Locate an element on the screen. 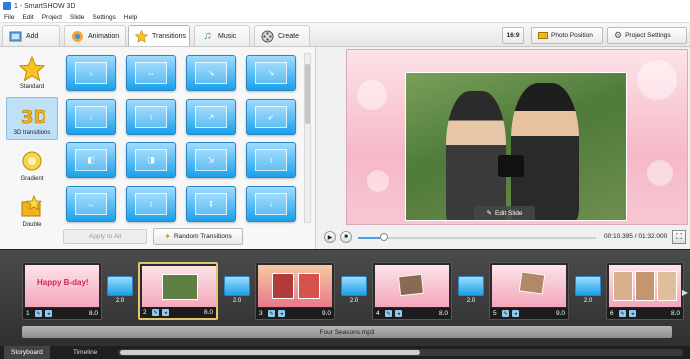 The image size is (690, 359). slide-thumbnail: Happy B-day! 1 ✎ ◂ 8.0 is located at coordinates (62, 291).